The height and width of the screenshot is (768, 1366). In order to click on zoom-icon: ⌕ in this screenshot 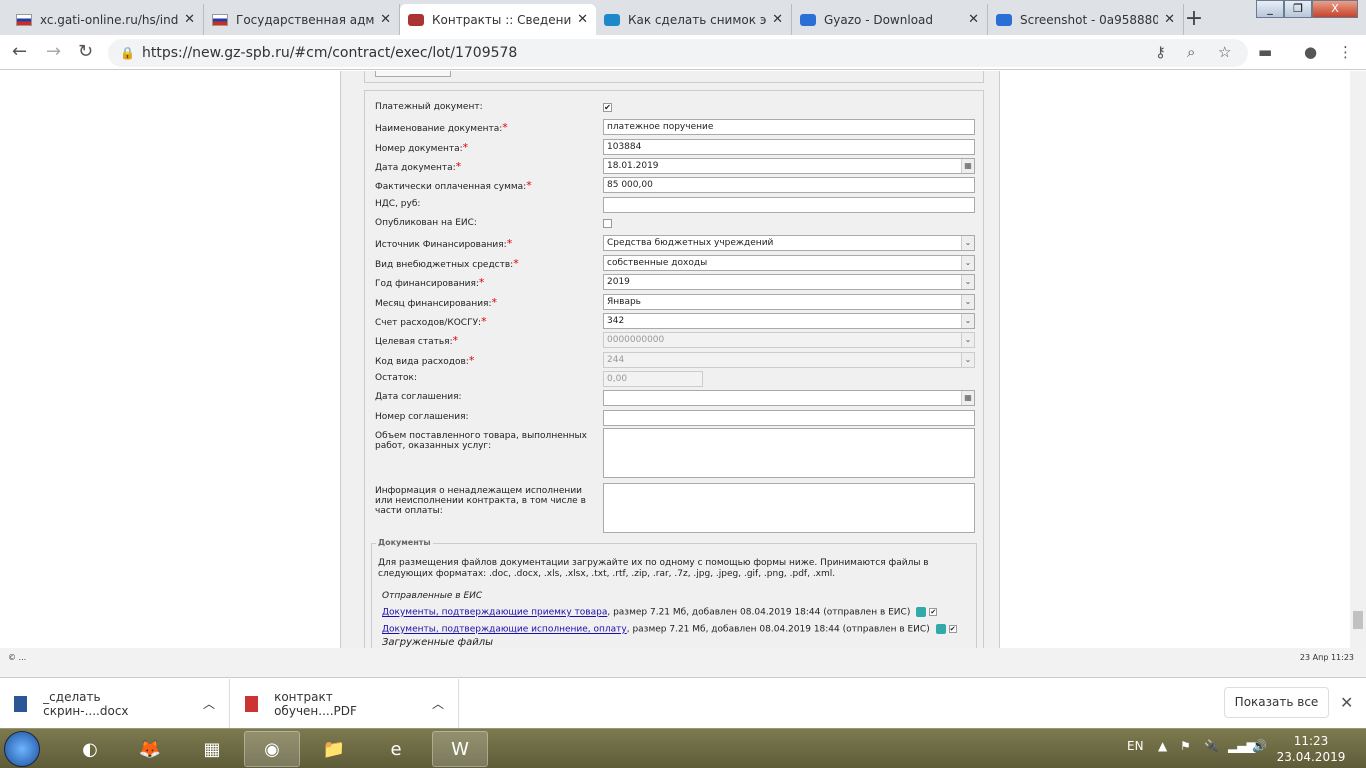, I will do `click(1191, 52)`.